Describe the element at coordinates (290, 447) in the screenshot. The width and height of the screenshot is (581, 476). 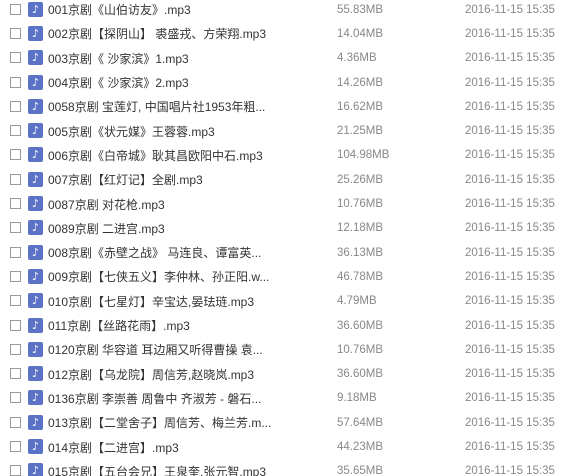
I see `file-row: ♪ 014京剧【二进宫】.mp3 44.23MB 2016-11-15 15:35` at that location.